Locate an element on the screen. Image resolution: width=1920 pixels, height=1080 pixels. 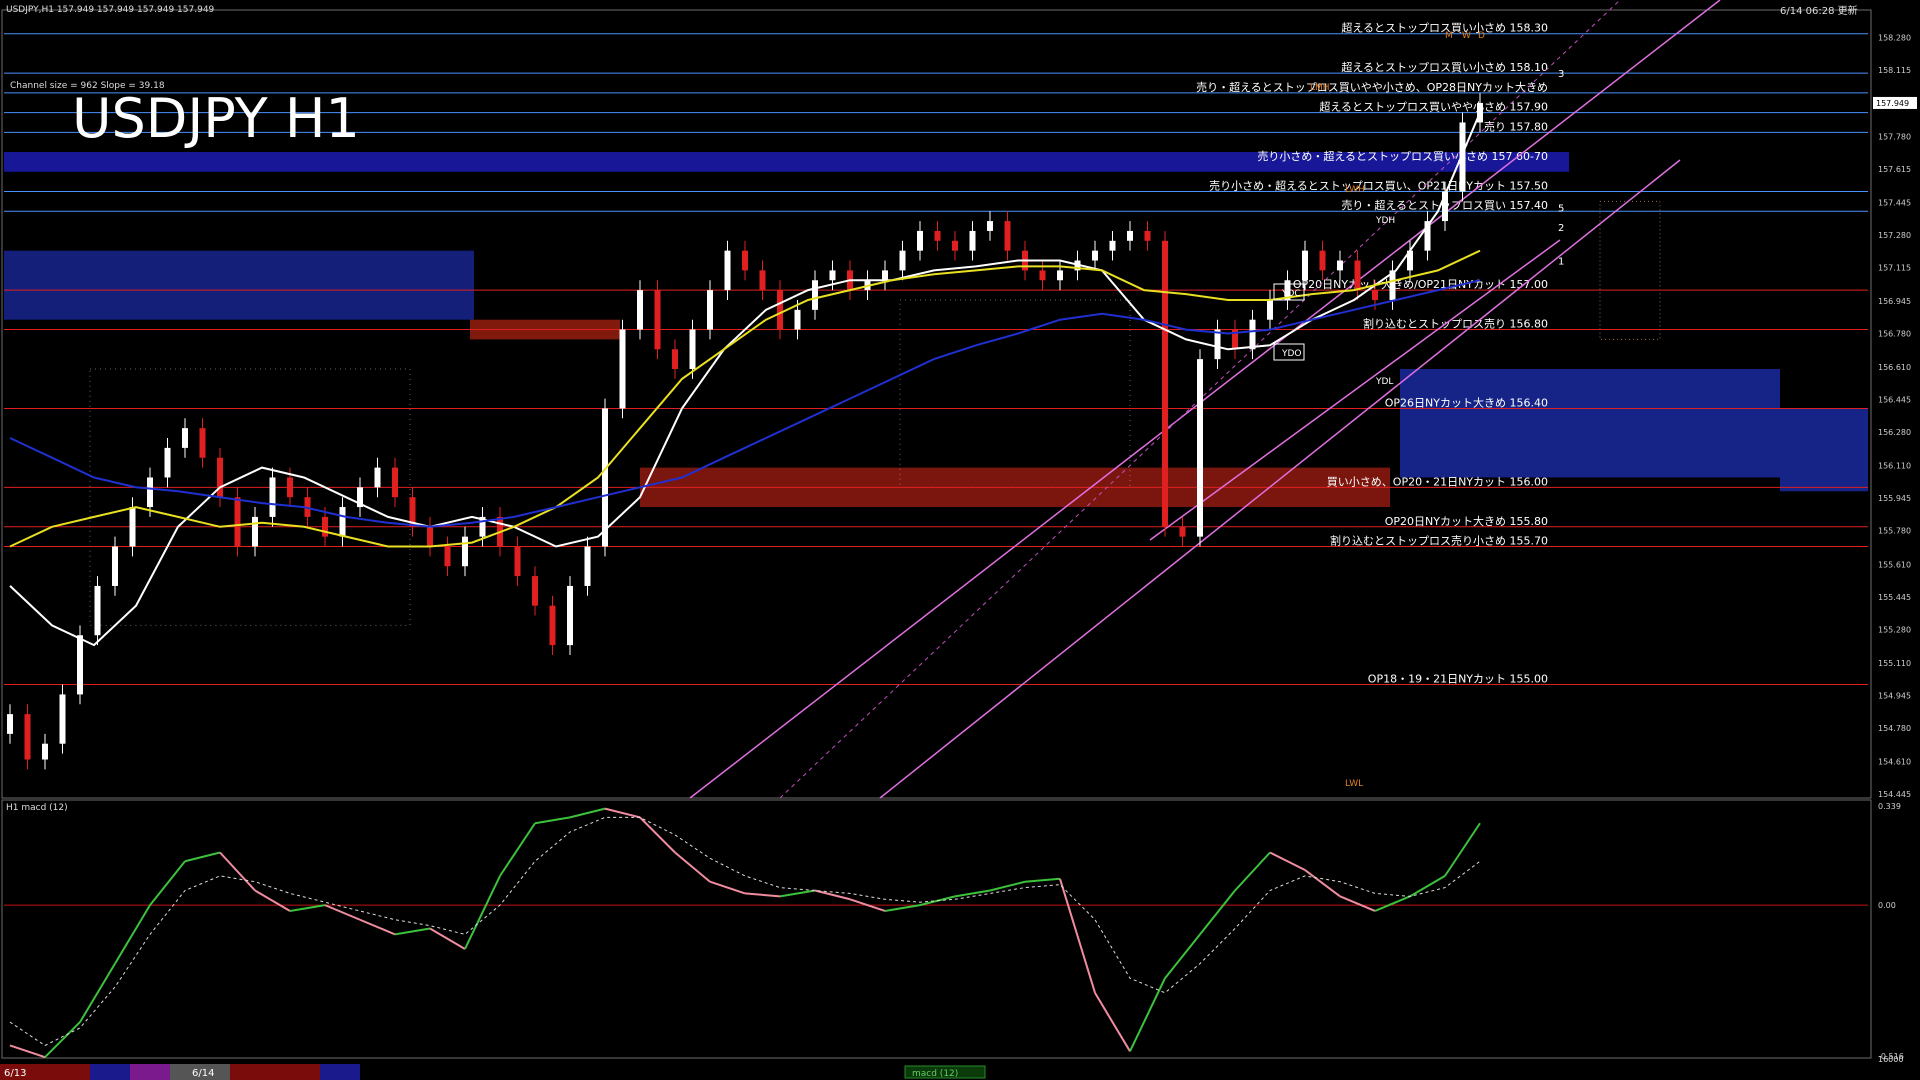
y-tick-label: 155.610 is located at coordinates (1894, 564).